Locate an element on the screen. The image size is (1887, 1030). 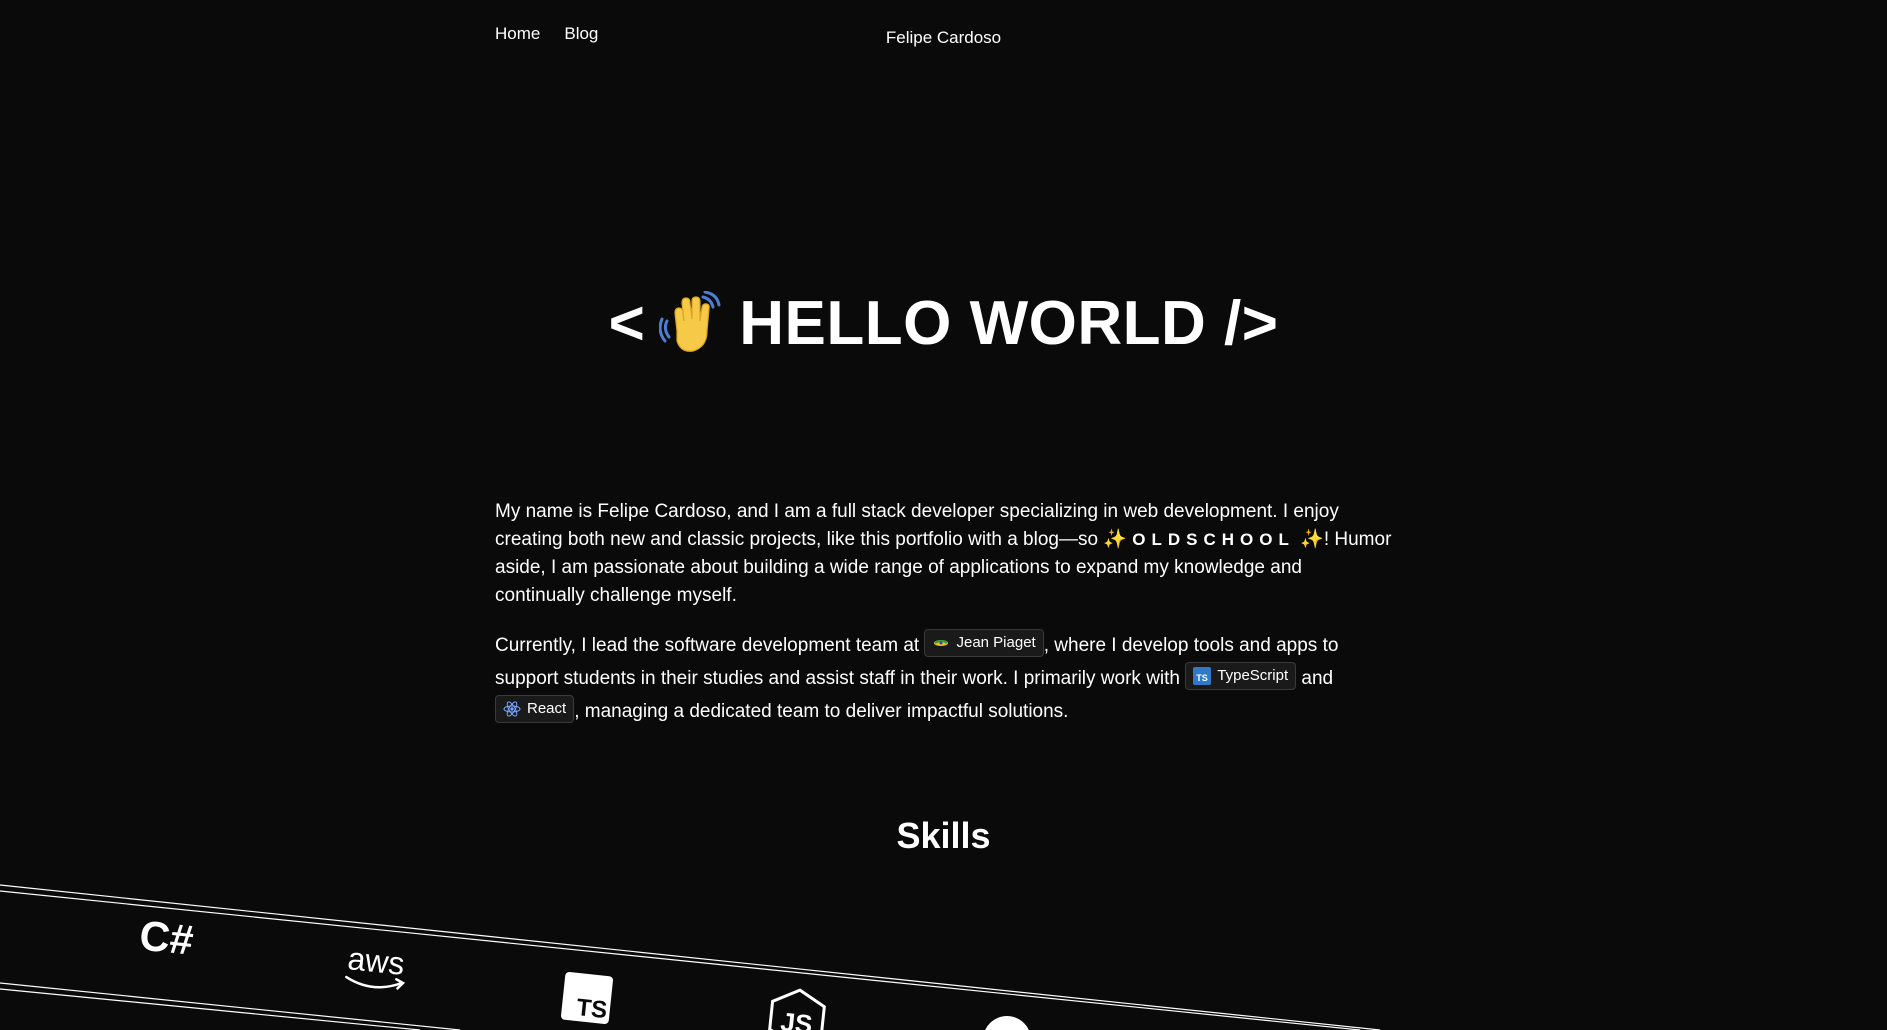
marquee-border-lines is located at coordinates (690, 957).